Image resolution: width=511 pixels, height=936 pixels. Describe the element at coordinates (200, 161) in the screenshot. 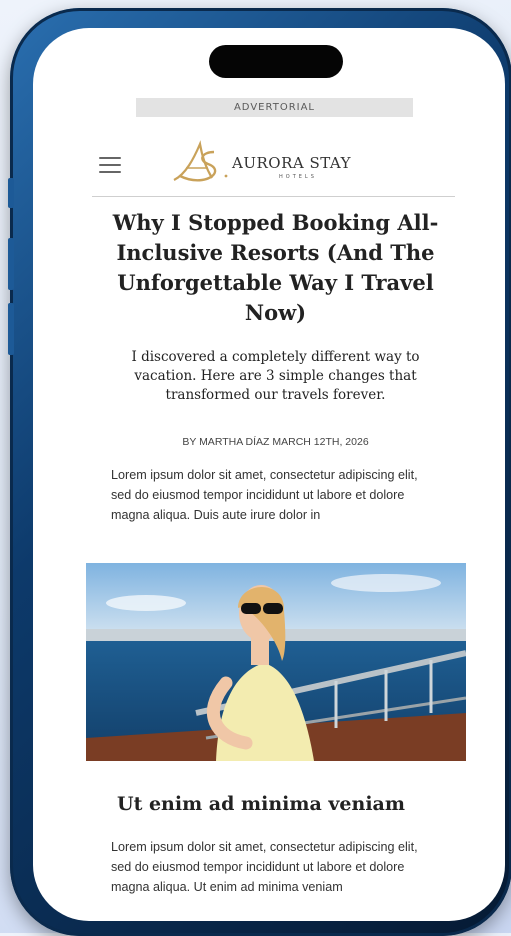

I see `aurora-stay-logo-icon` at that location.